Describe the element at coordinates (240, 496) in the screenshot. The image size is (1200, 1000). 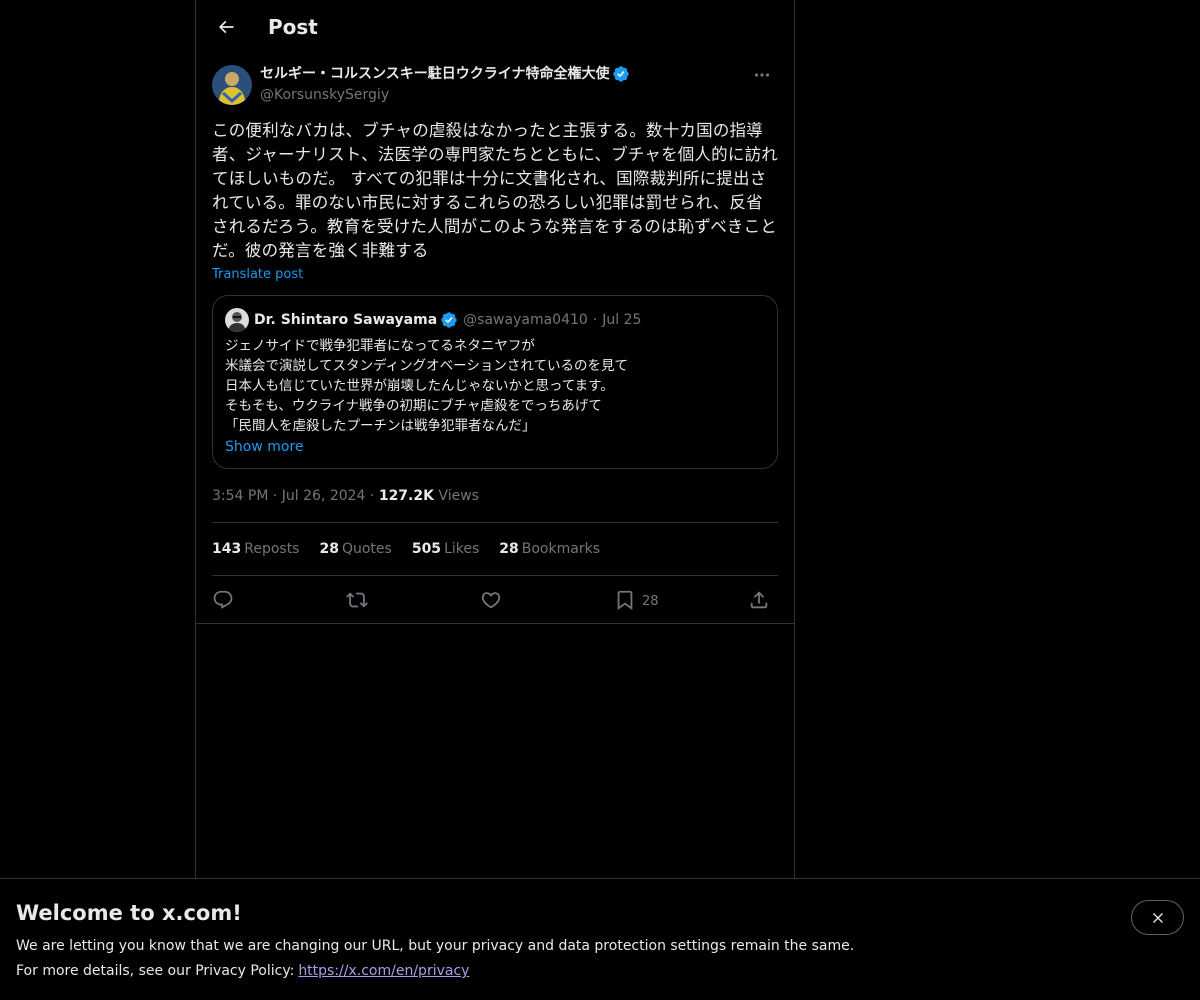
I see `post-time: 3:54 PM` at that location.